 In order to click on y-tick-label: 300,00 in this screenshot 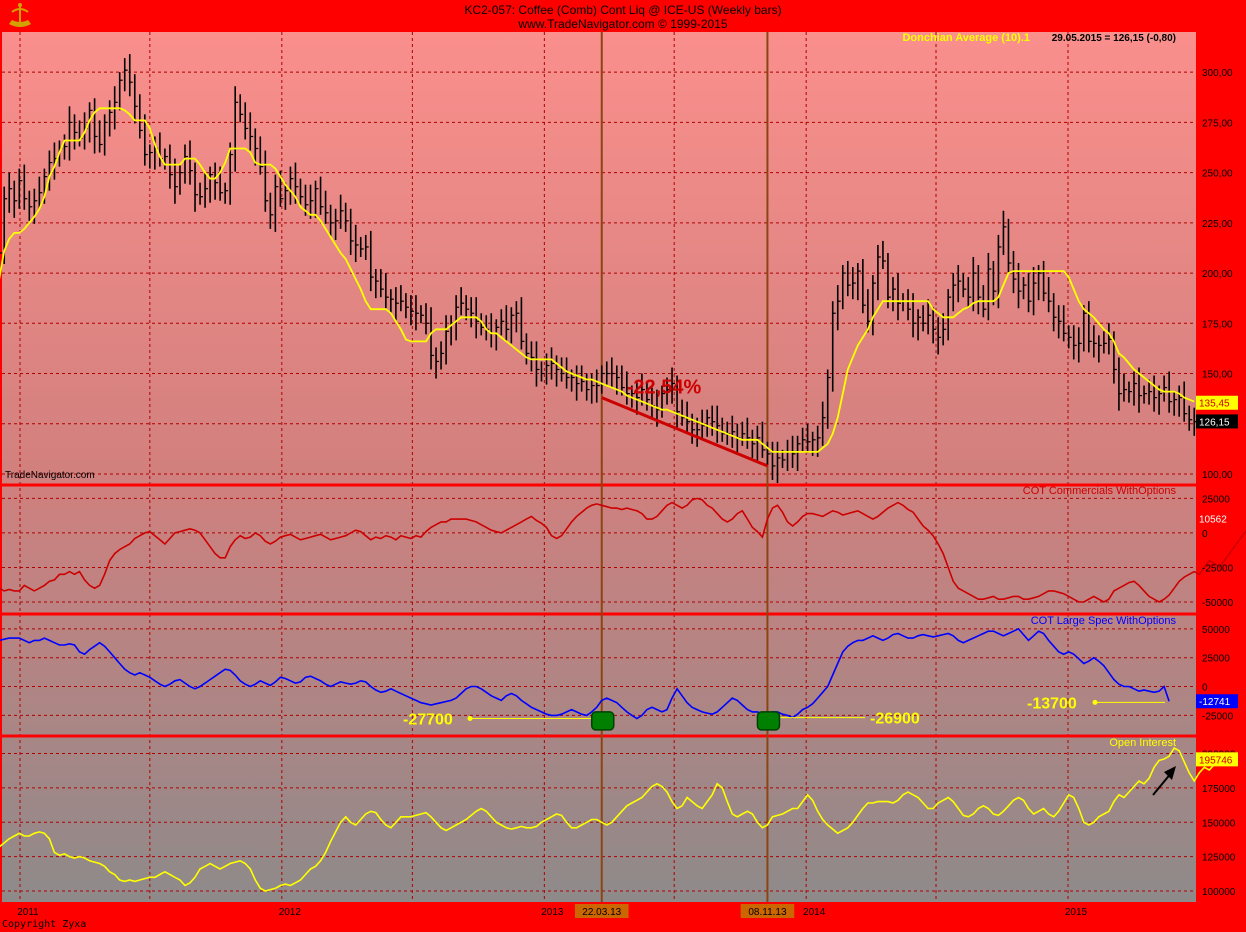, I will do `click(1217, 73)`.